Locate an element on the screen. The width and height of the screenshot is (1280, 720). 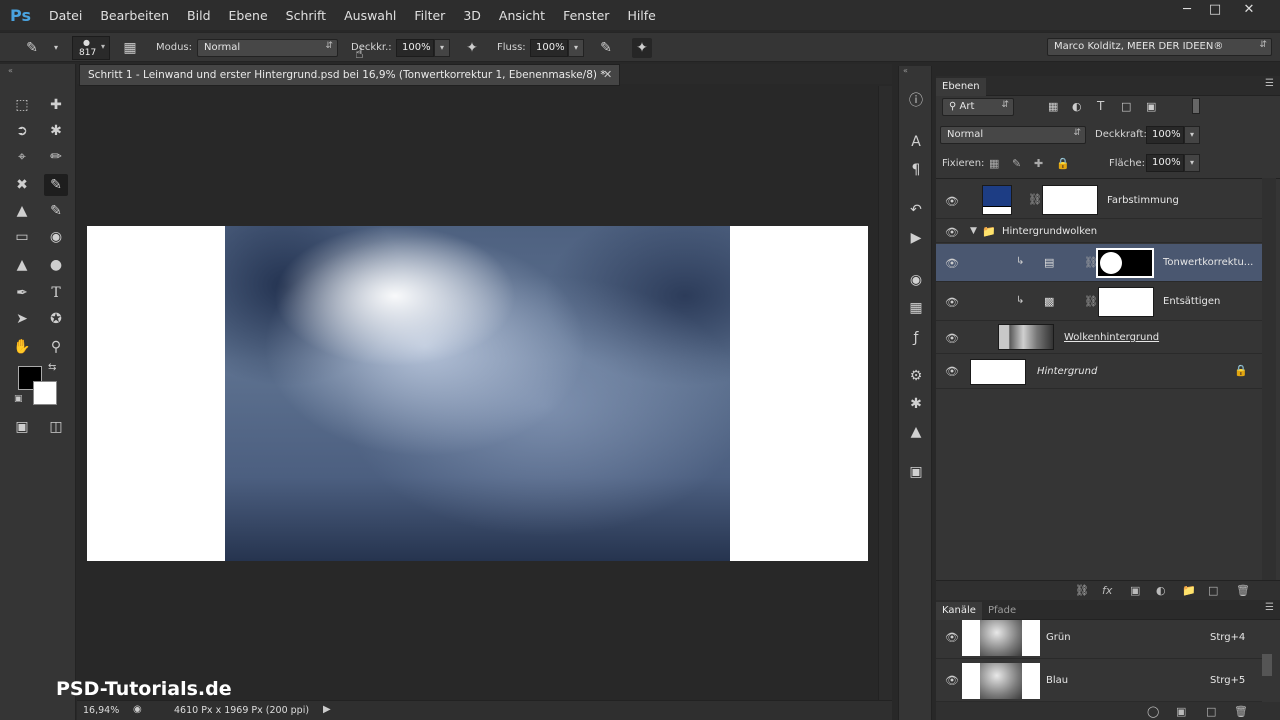
menu-bild: Bild is located at coordinates (198, 15).